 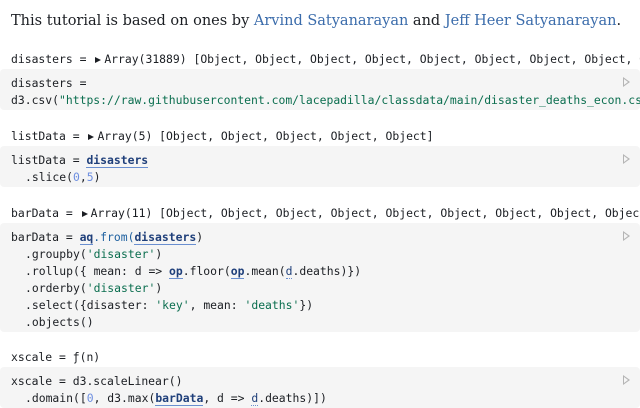 What do you see at coordinates (292, 398) in the screenshot?
I see `code-text: .deaths)])` at bounding box center [292, 398].